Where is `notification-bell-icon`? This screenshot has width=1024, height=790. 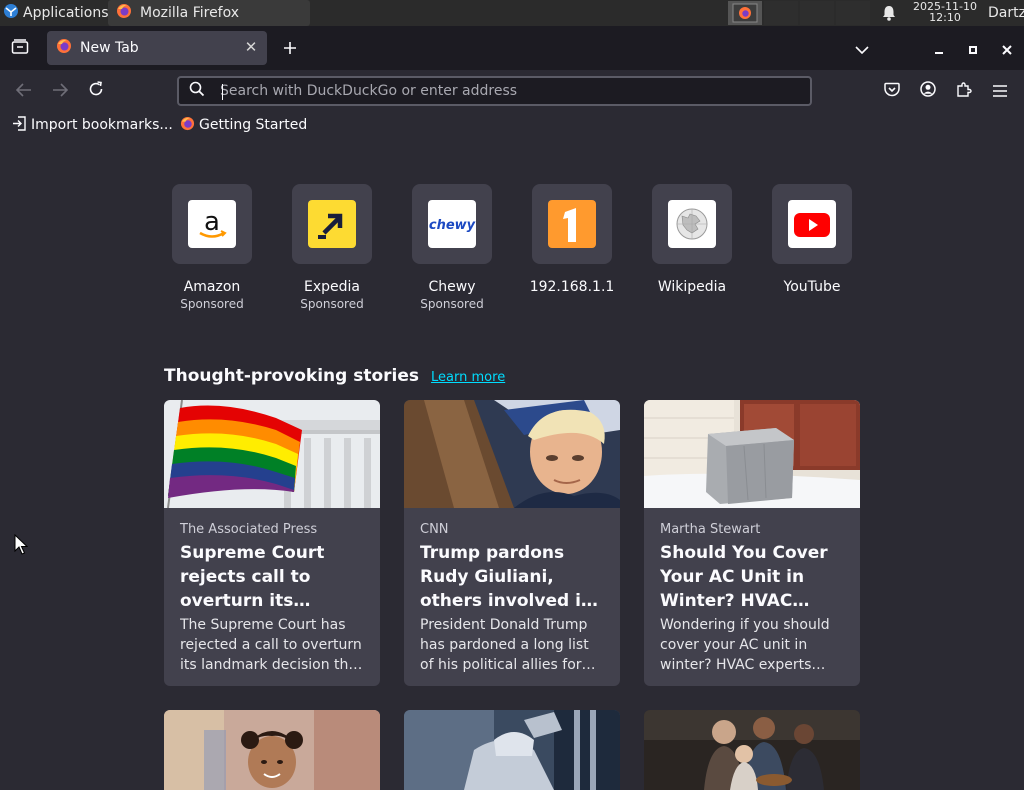 notification-bell-icon is located at coordinates (889, 15).